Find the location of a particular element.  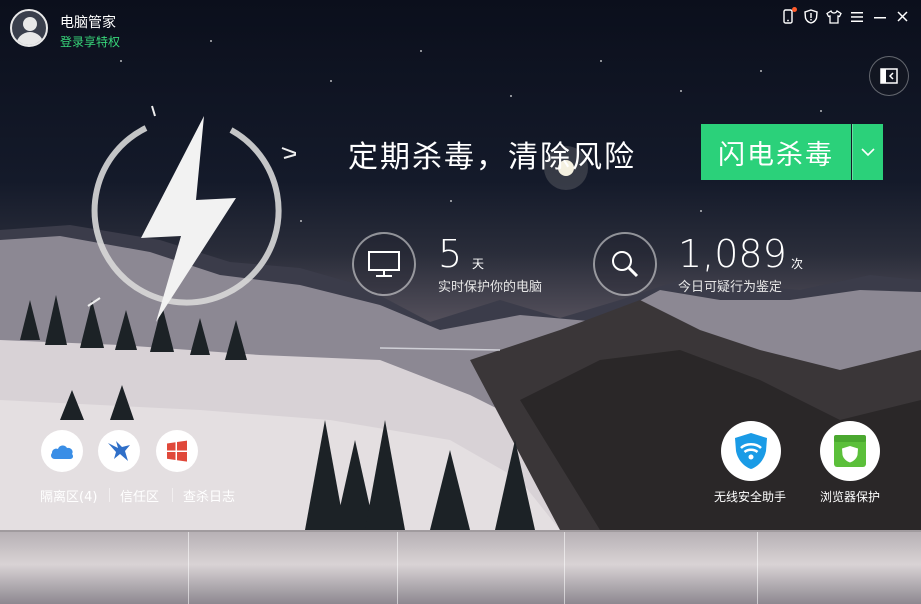

titlebar-controls is located at coordinates (845, 16).